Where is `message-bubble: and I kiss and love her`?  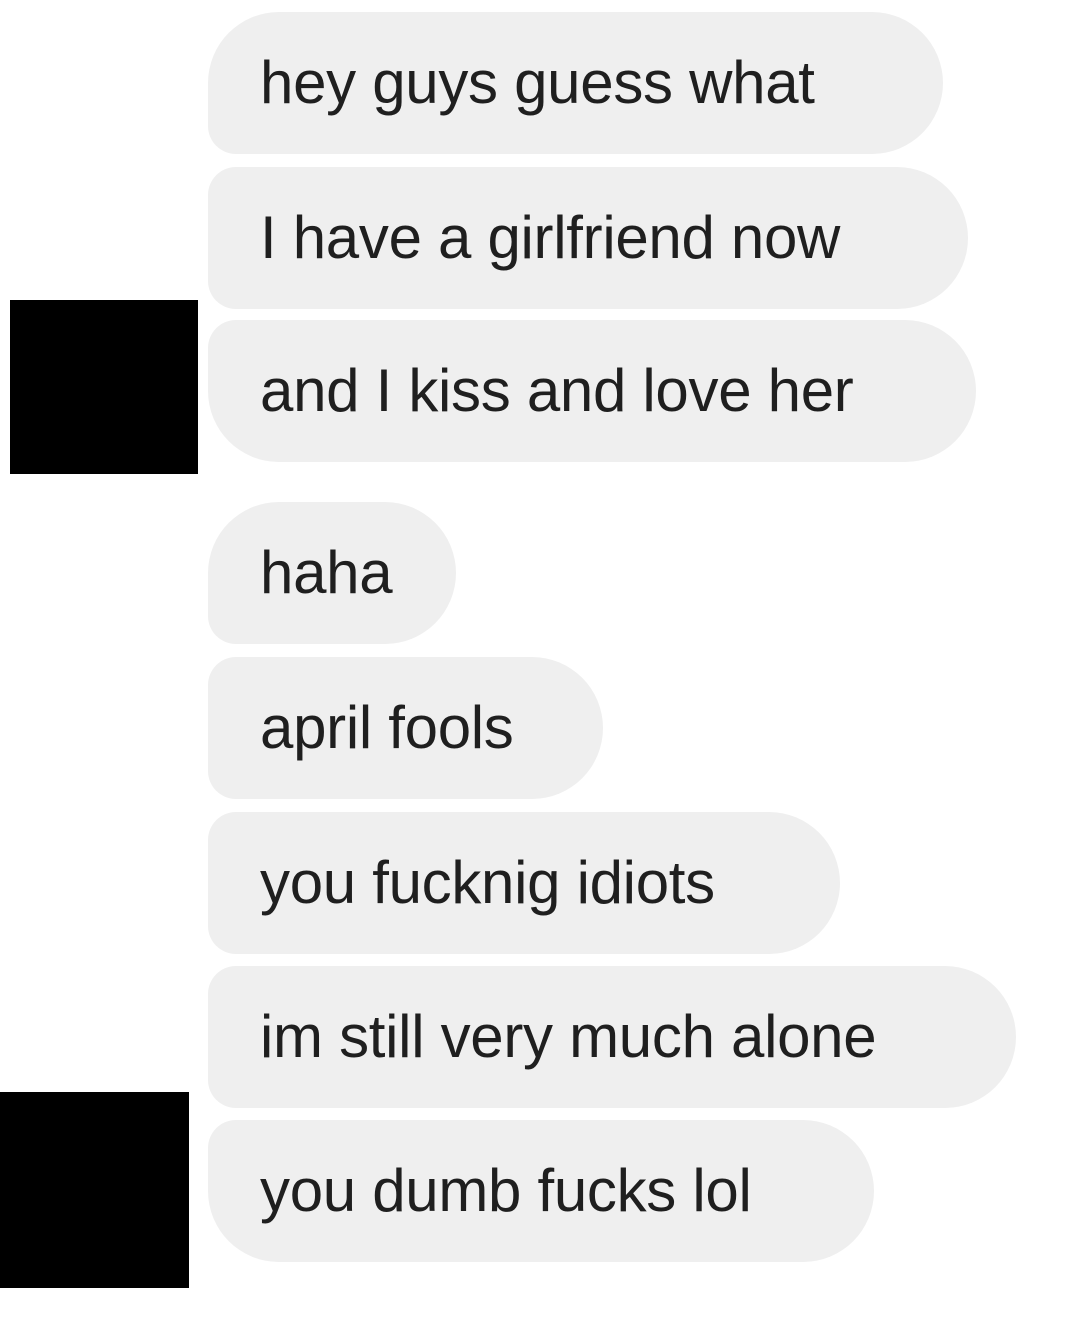 message-bubble: and I kiss and love her is located at coordinates (592, 391).